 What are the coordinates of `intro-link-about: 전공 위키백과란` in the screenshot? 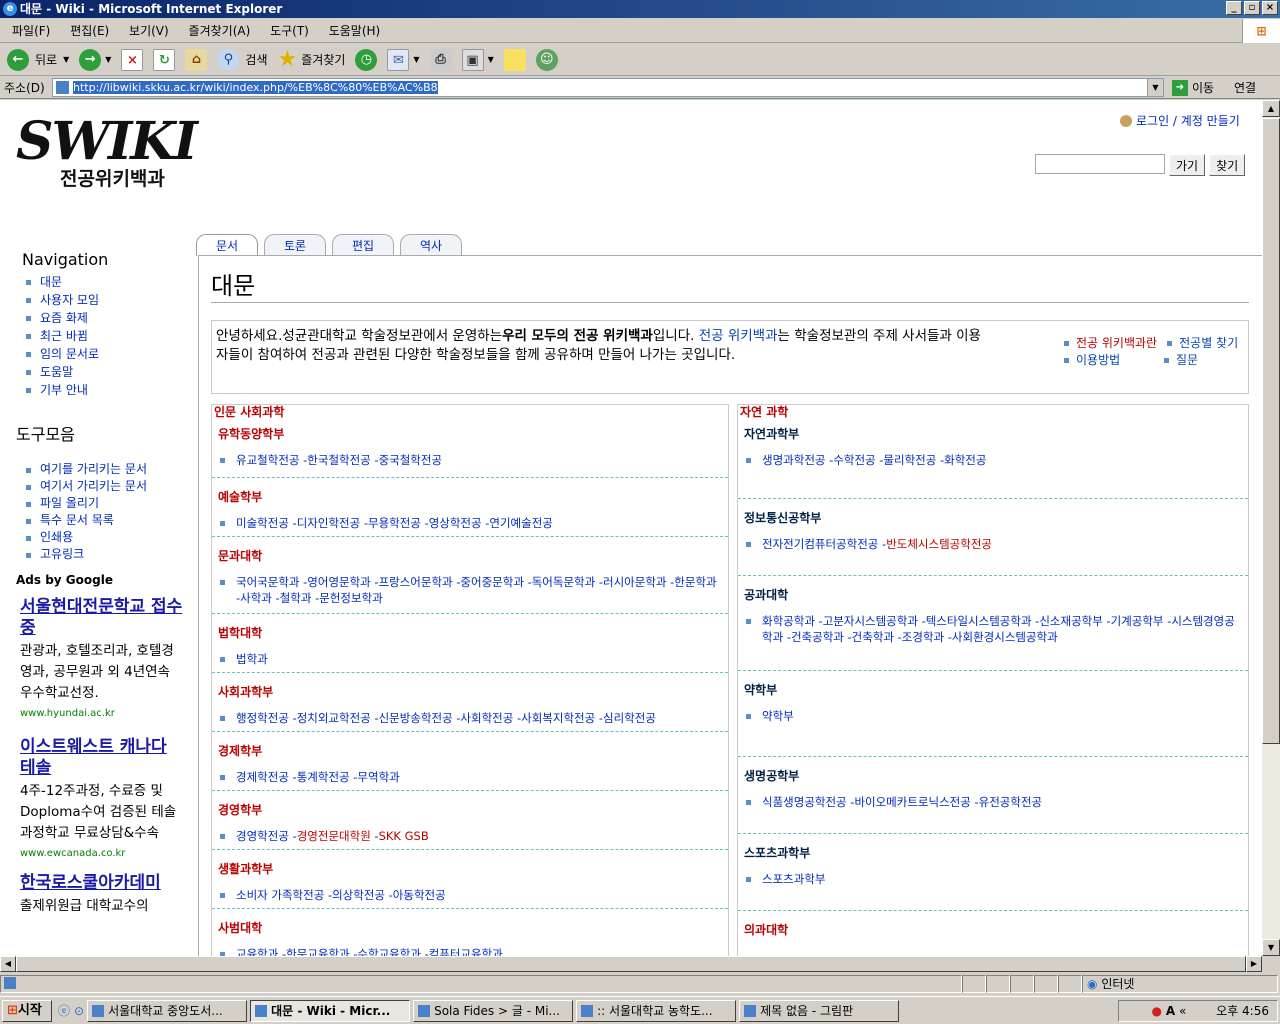 It's located at (1109, 343).